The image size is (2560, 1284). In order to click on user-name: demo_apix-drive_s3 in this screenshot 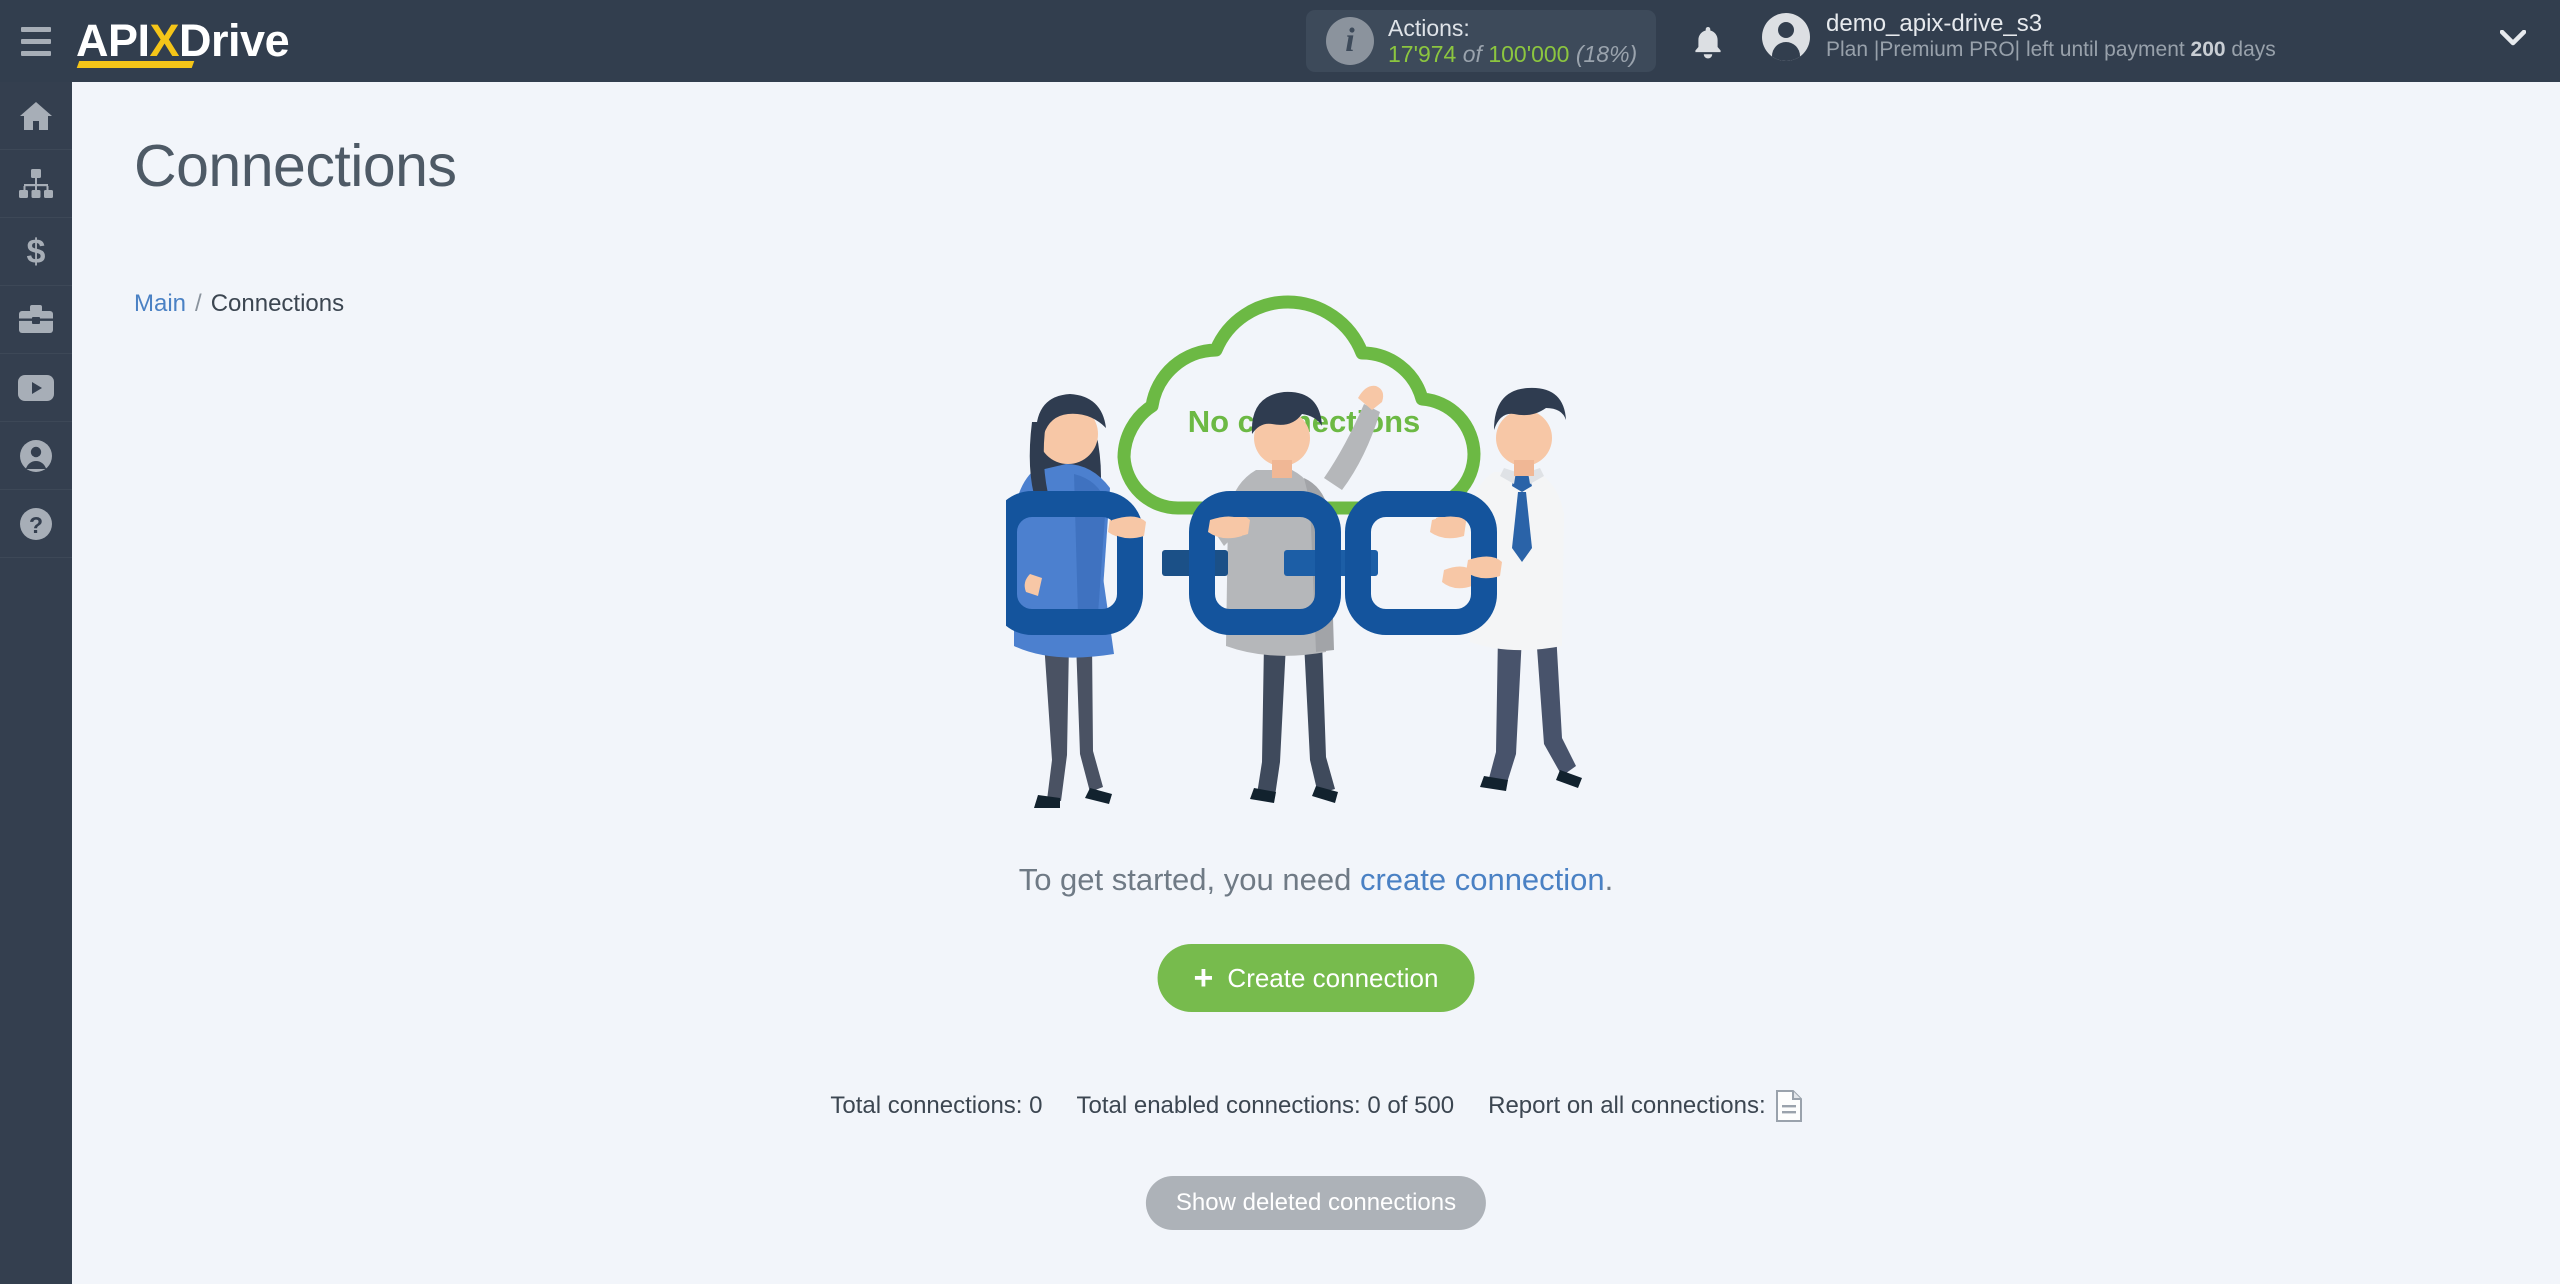, I will do `click(1934, 23)`.